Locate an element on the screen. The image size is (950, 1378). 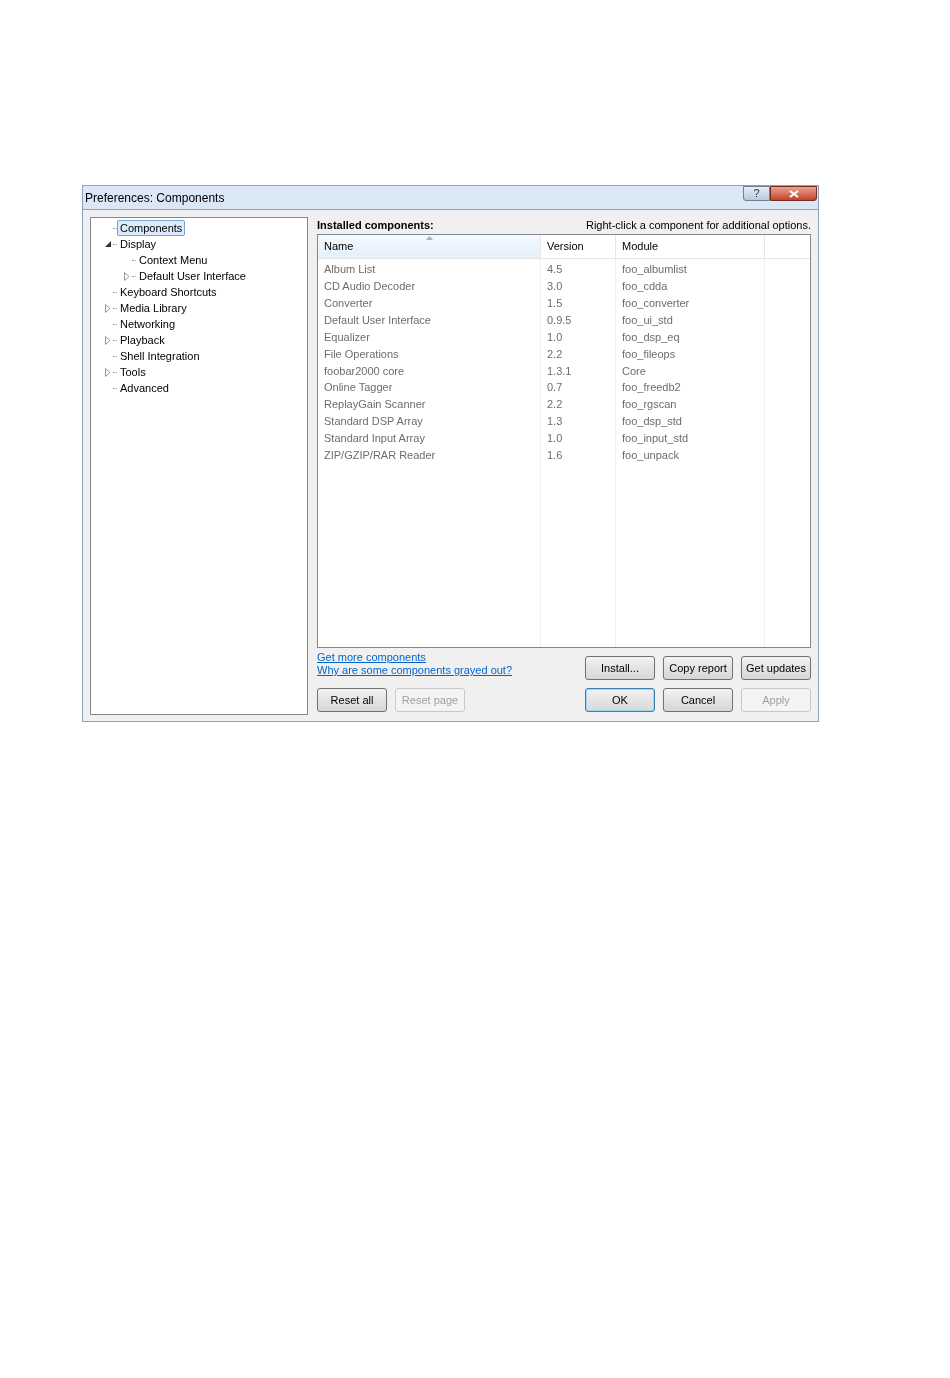
help-link: Why are some components grayed out? is located at coordinates (415, 670).